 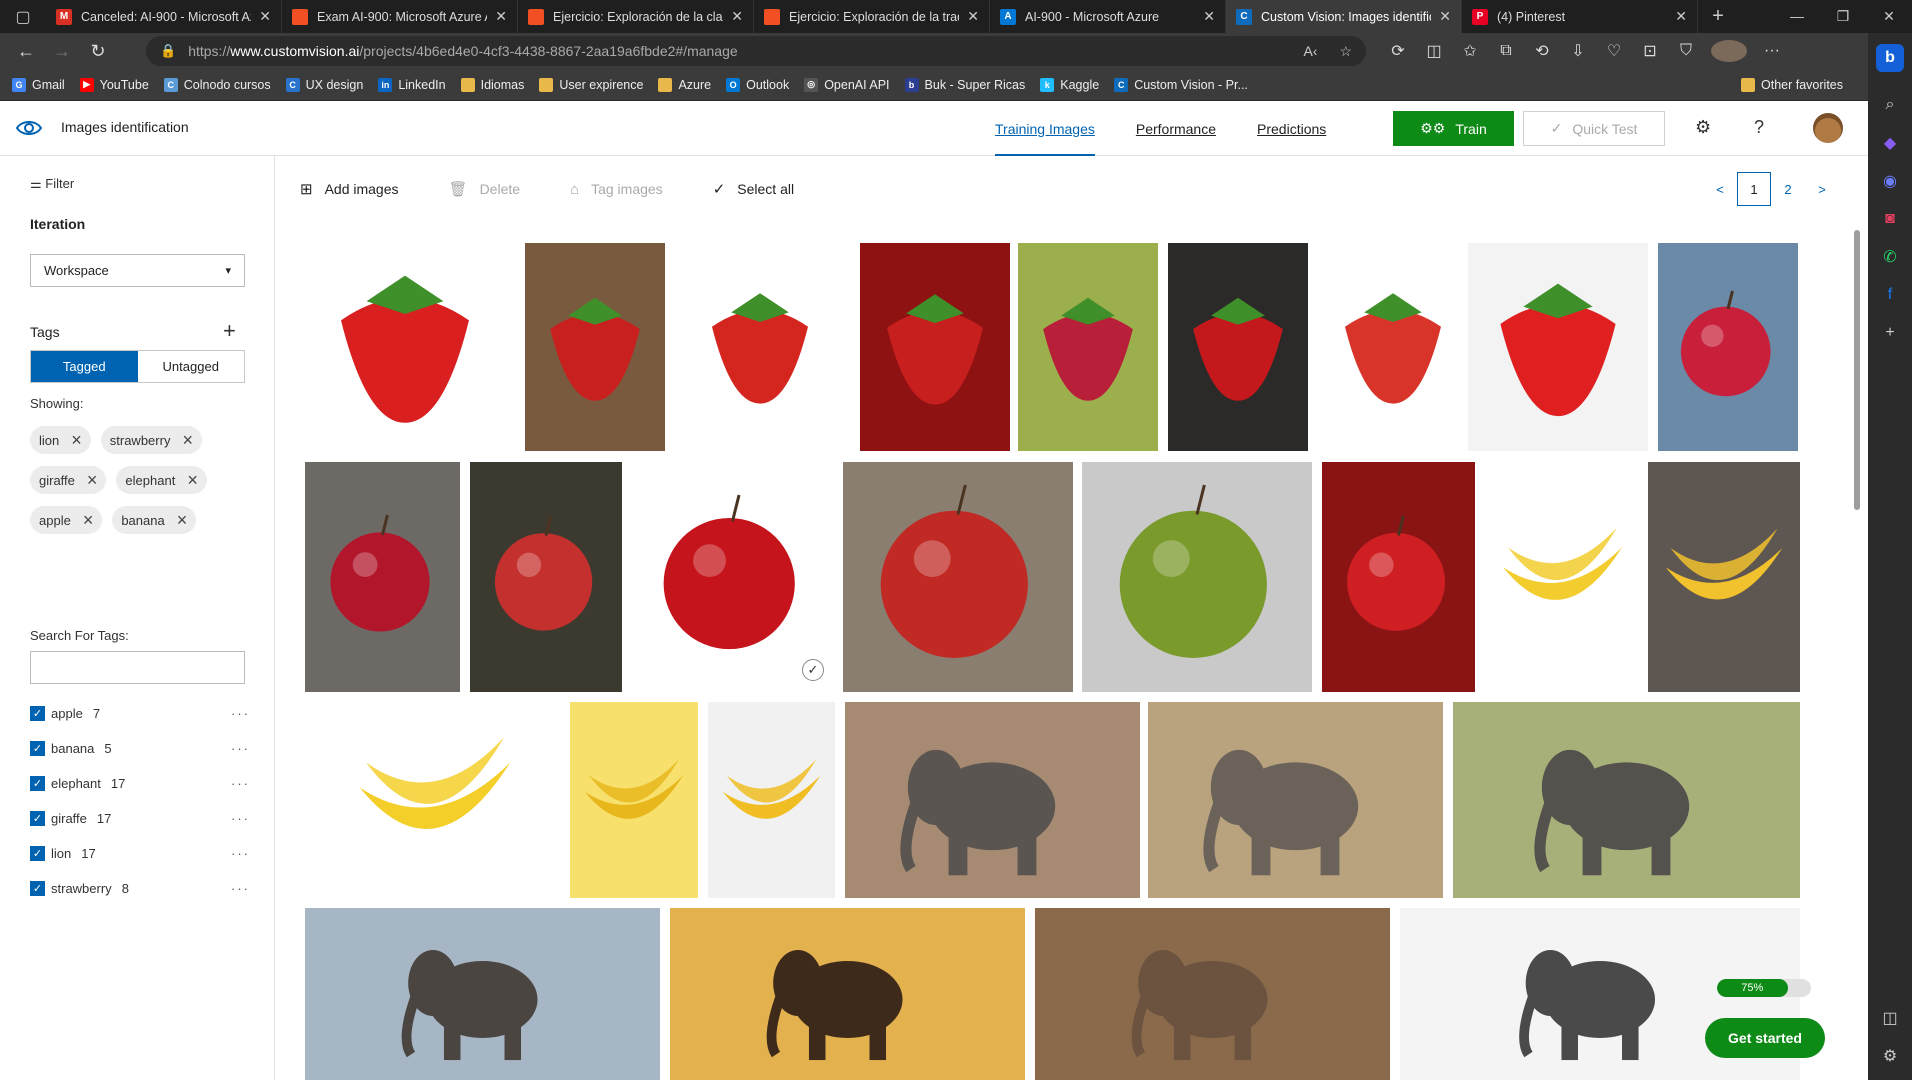 What do you see at coordinates (1614, 51) in the screenshot?
I see `performance-icon: ♡` at bounding box center [1614, 51].